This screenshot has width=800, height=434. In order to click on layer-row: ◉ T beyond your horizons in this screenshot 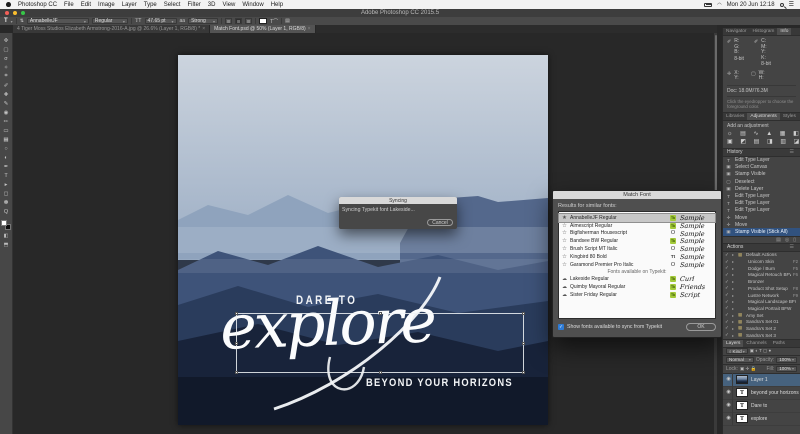, I will do `click(761, 393)`.